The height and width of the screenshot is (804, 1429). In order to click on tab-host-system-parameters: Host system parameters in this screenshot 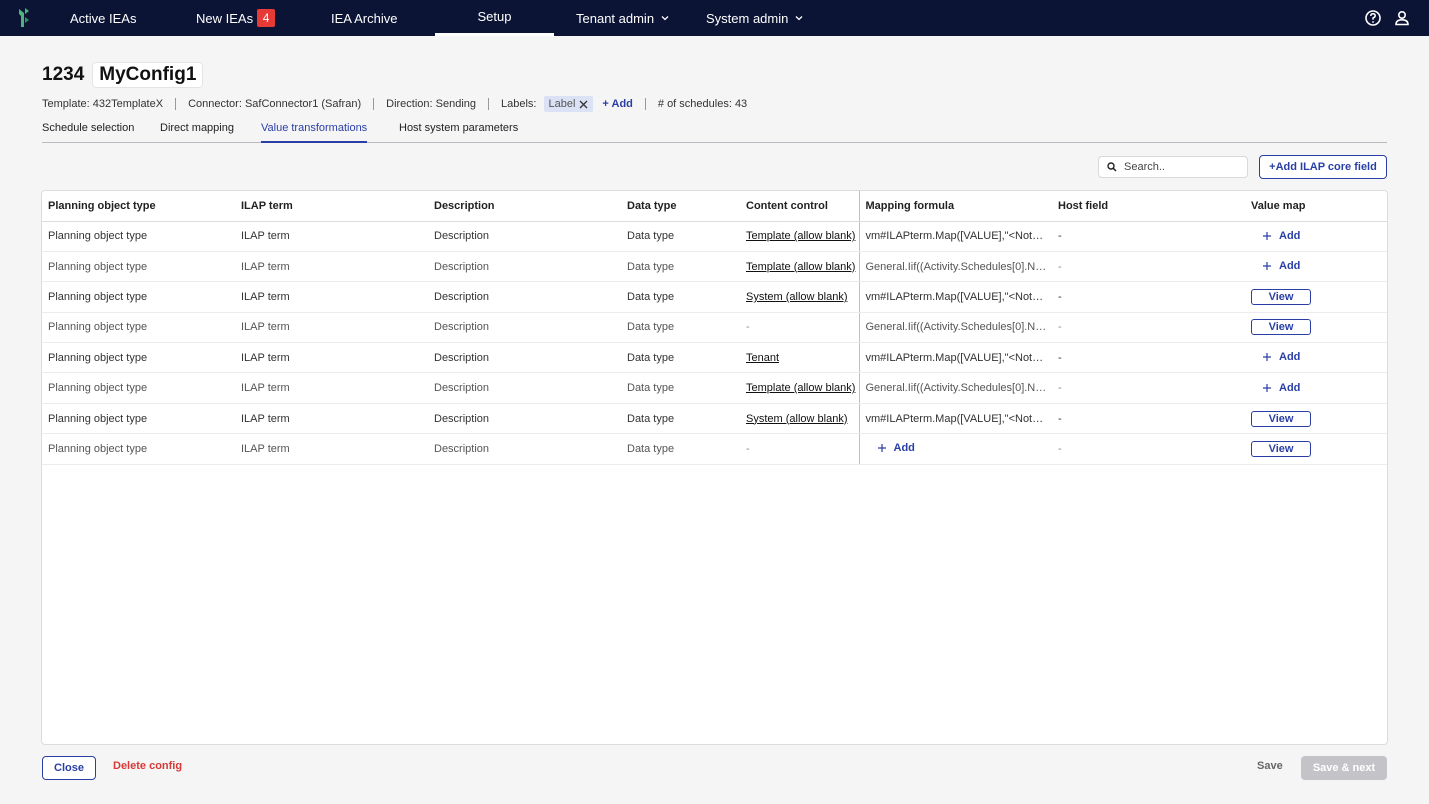, I will do `click(458, 132)`.